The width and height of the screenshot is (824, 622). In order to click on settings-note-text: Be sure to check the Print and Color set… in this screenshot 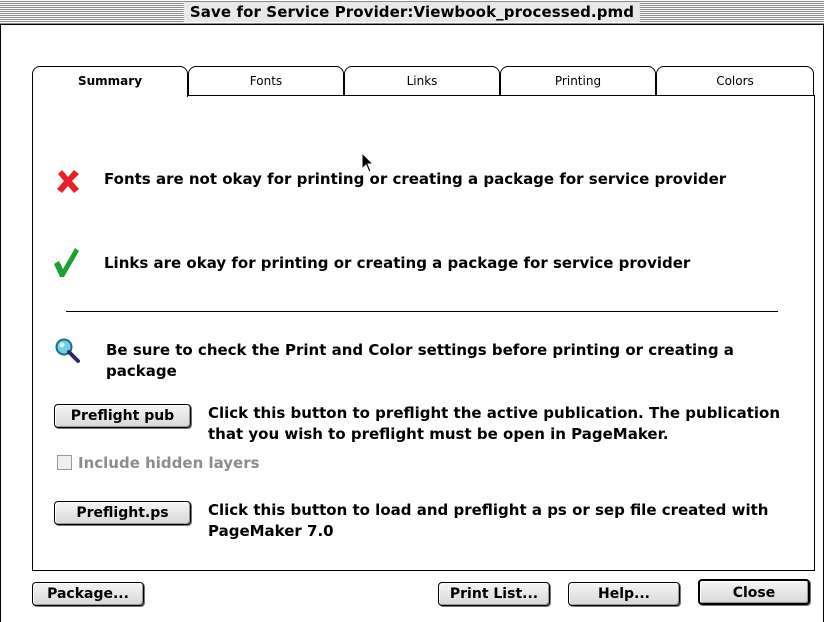, I will do `click(420, 360)`.